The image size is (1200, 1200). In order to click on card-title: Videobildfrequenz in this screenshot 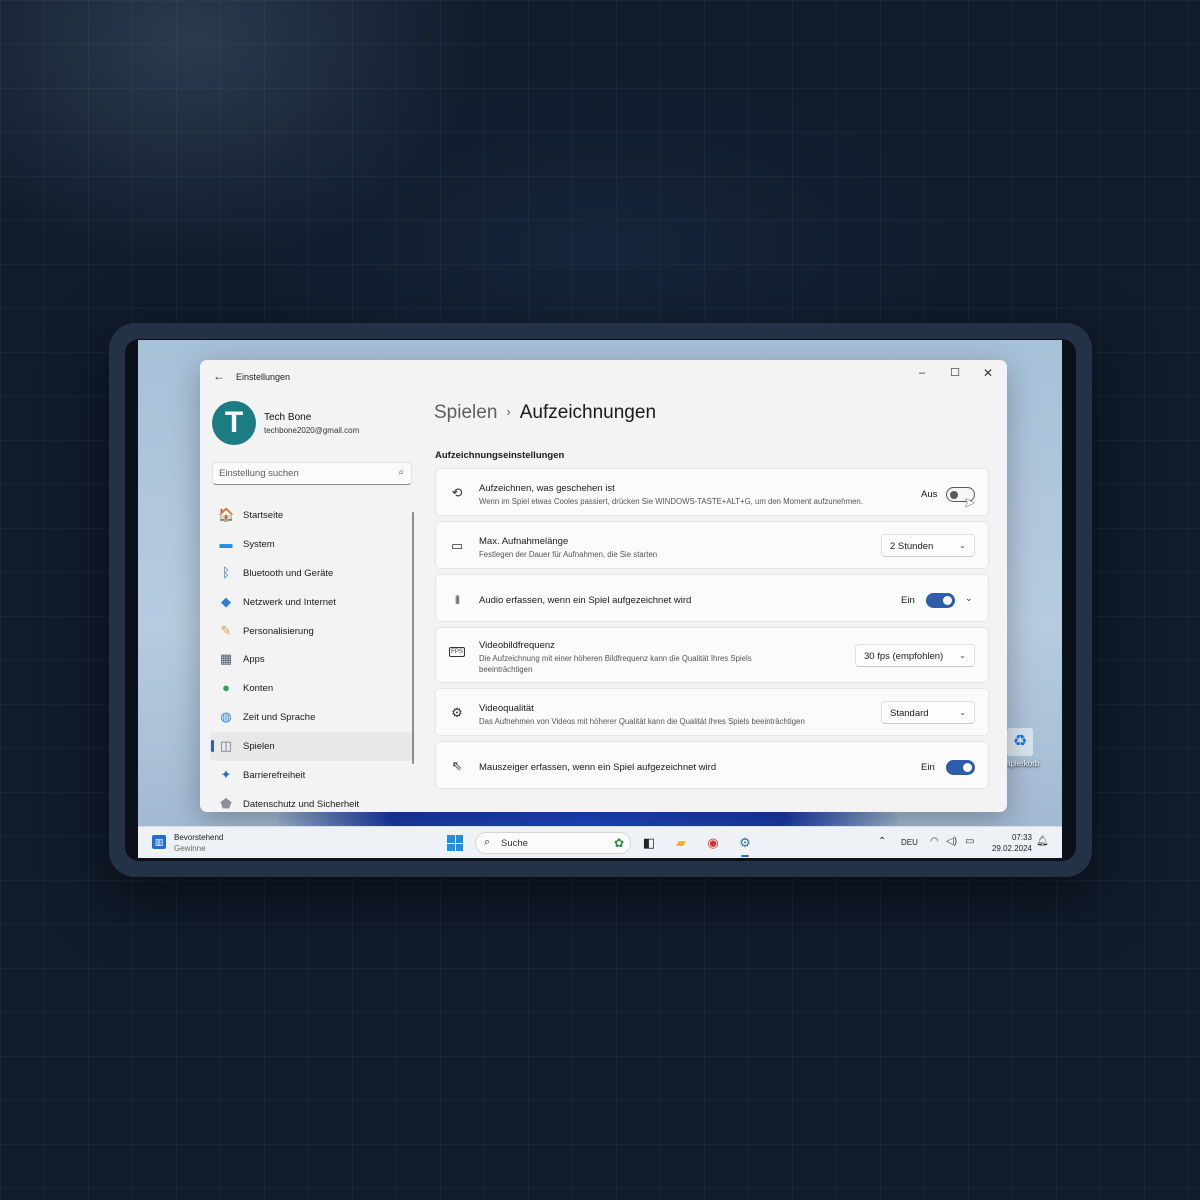, I will do `click(517, 645)`.